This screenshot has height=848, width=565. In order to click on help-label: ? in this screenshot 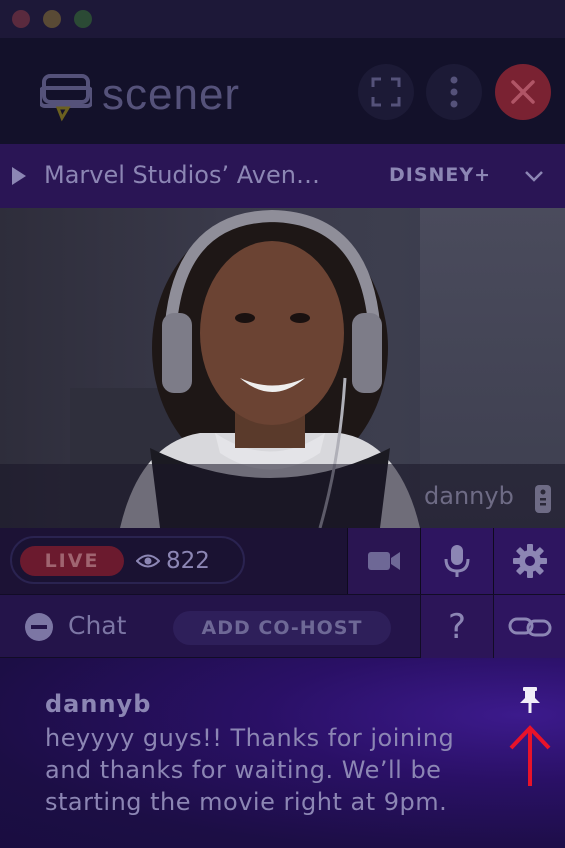, I will do `click(457, 626)`.